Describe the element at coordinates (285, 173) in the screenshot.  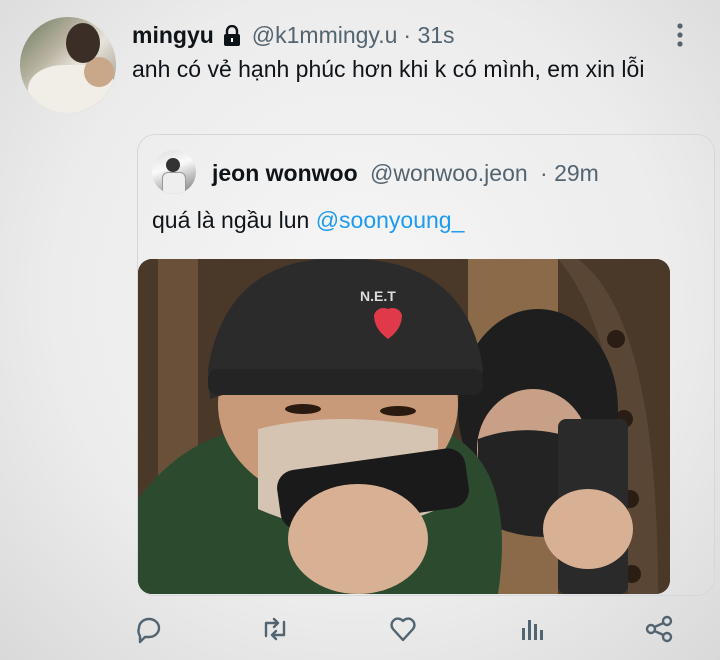
I see `quoted-display-name: jeon wonwoo` at that location.